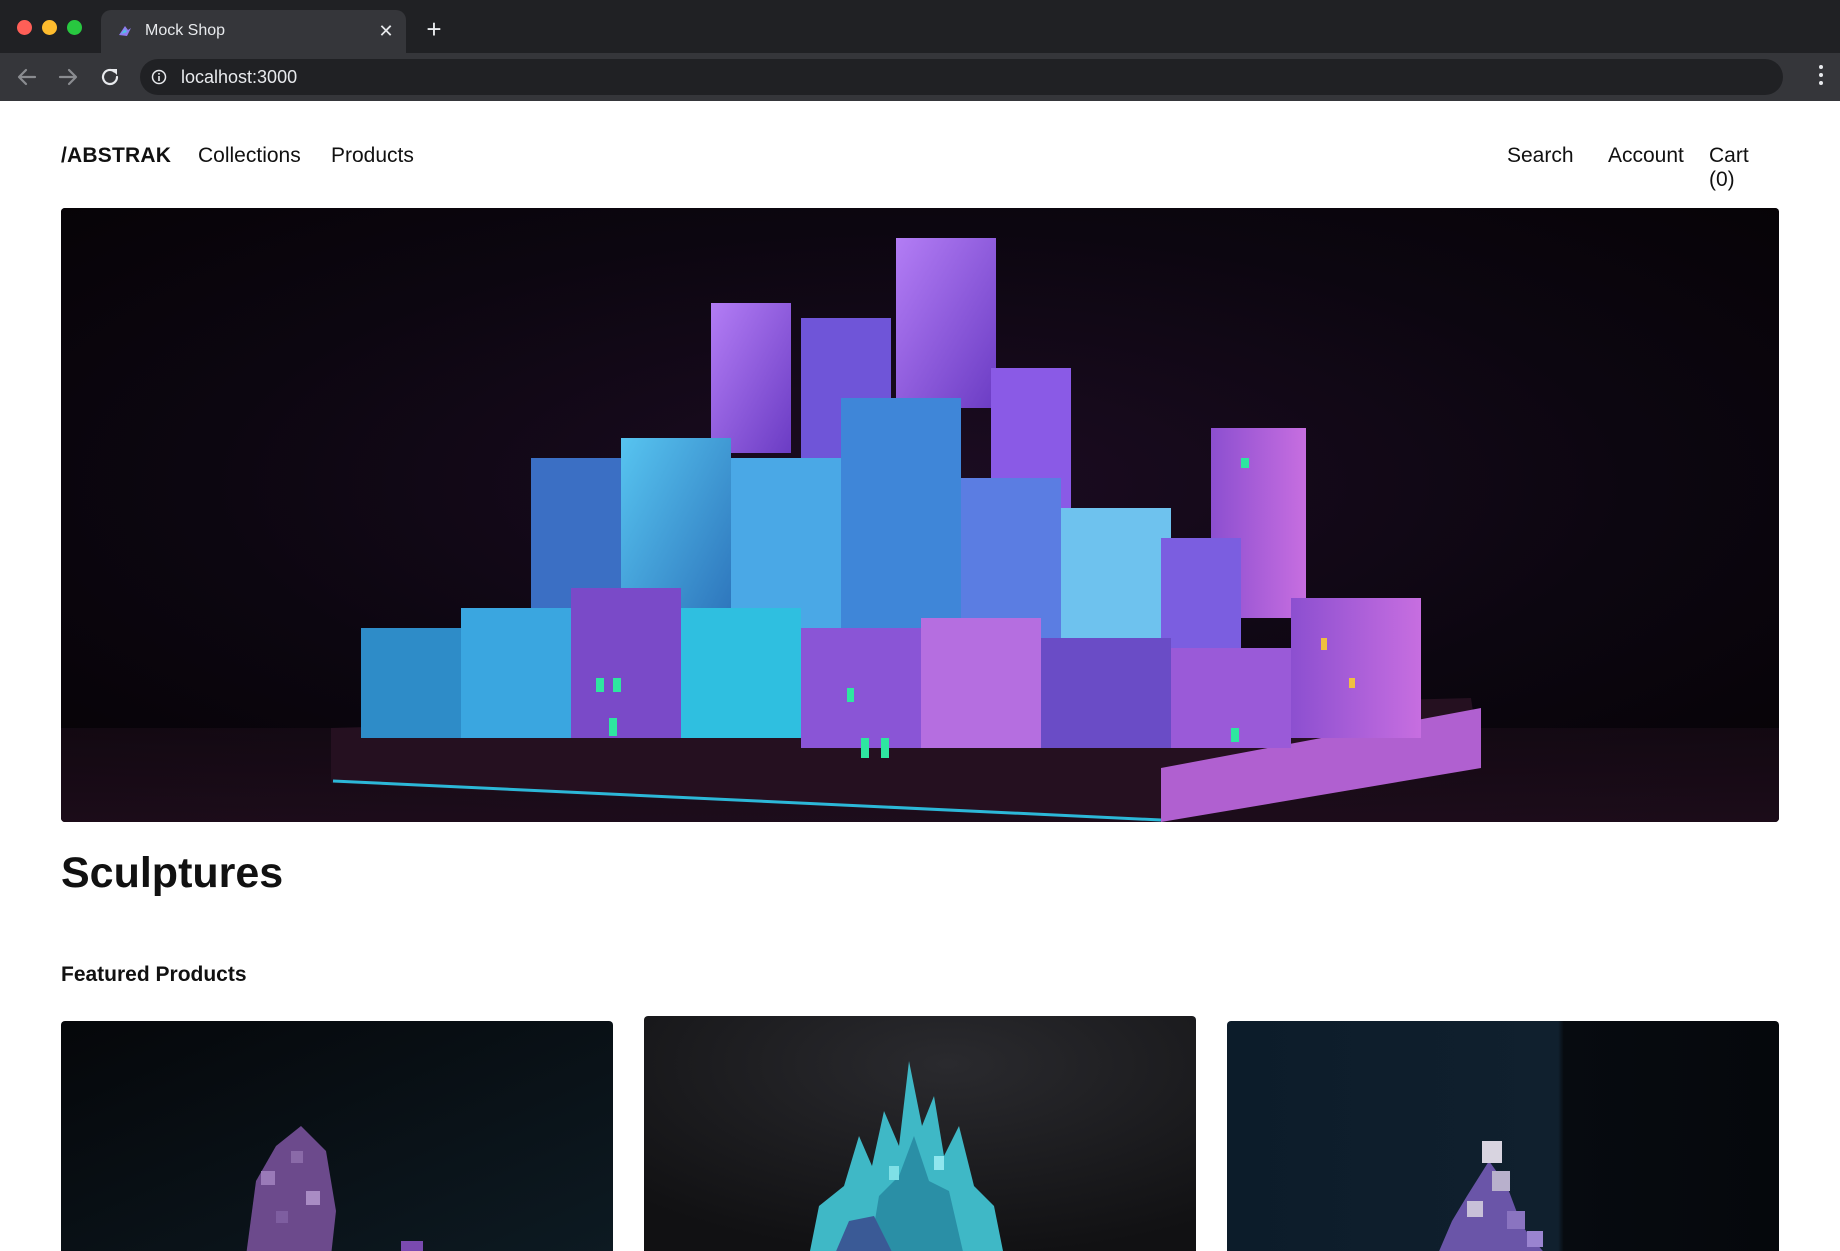  Describe the element at coordinates (253, 31) in the screenshot. I see `browser-tab: Mock Shop ✕` at that location.